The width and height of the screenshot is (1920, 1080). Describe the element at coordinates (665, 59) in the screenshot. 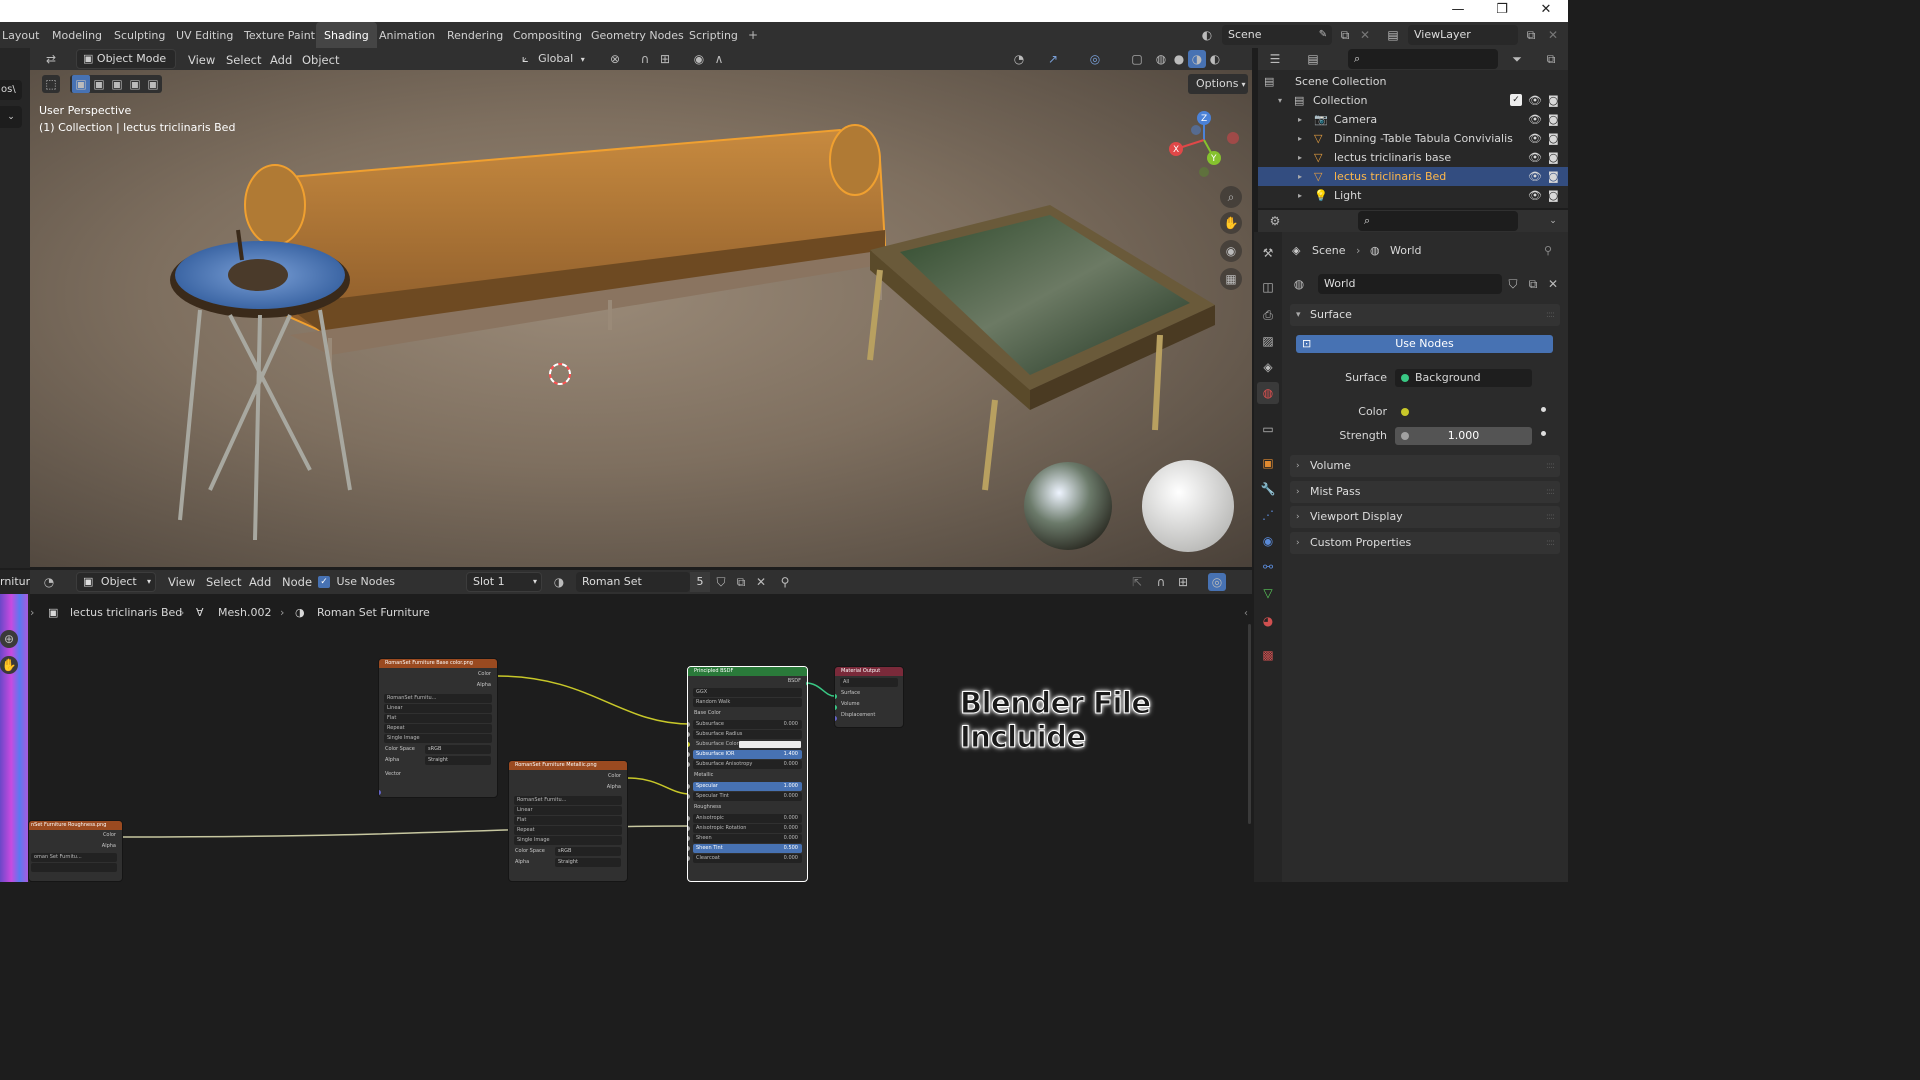

I see `snap-target-icon: ⊞` at that location.